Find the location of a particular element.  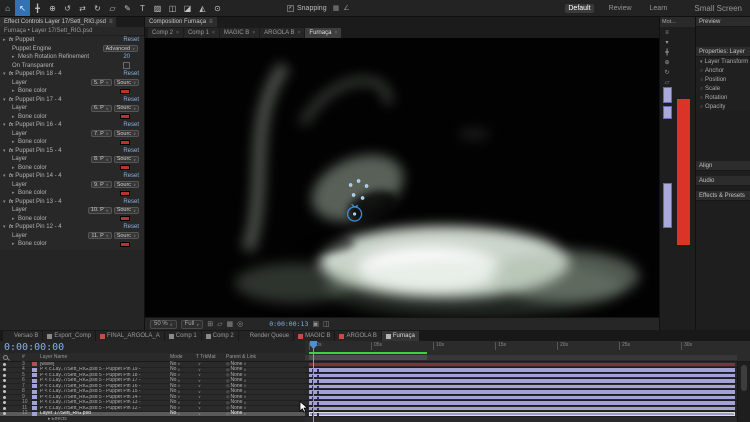

layer-dropdown: 9. P ∨ is located at coordinates (101, 185).